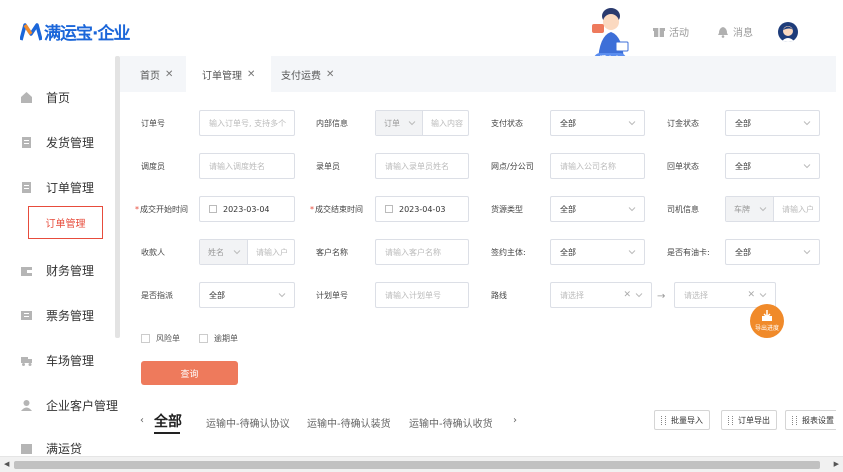 This screenshot has height=472, width=843. Describe the element at coordinates (213, 209) in the screenshot. I see `calendar-icon` at that location.